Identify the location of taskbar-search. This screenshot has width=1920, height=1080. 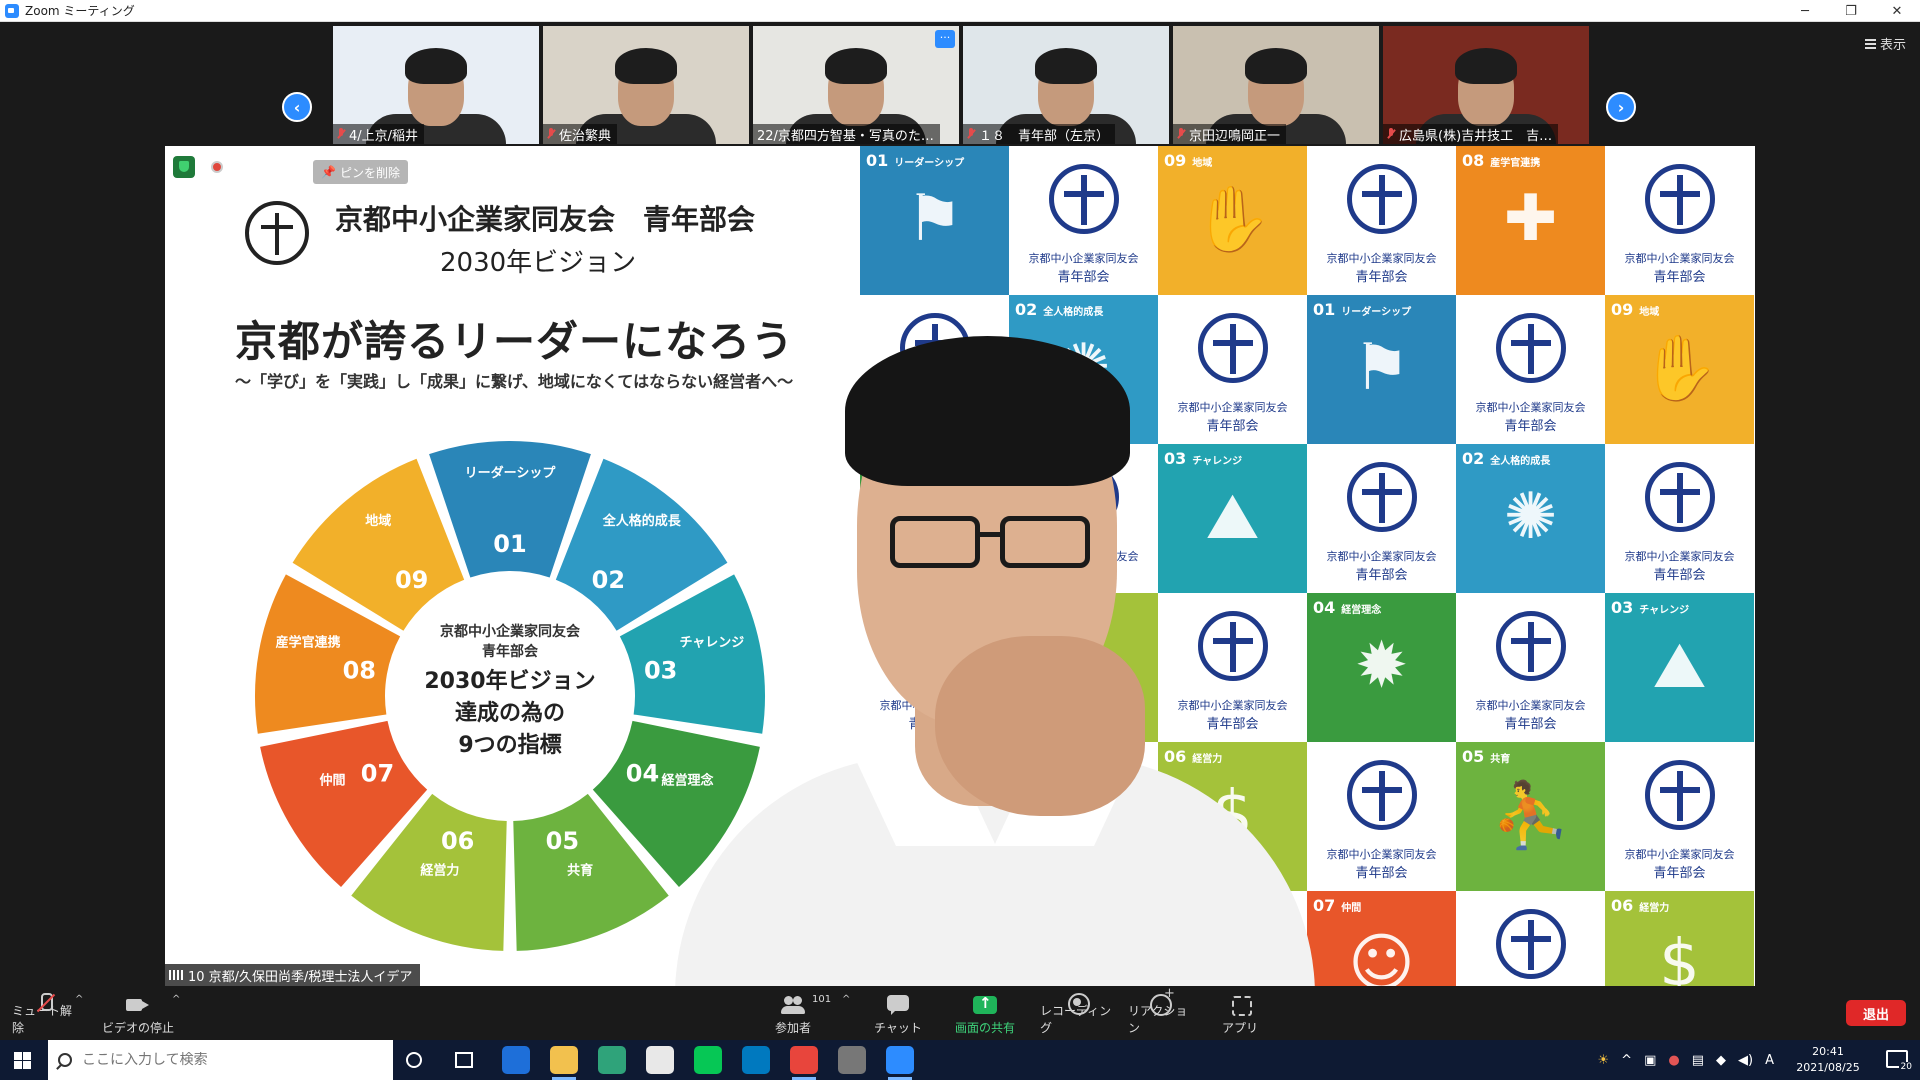
(220, 1060).